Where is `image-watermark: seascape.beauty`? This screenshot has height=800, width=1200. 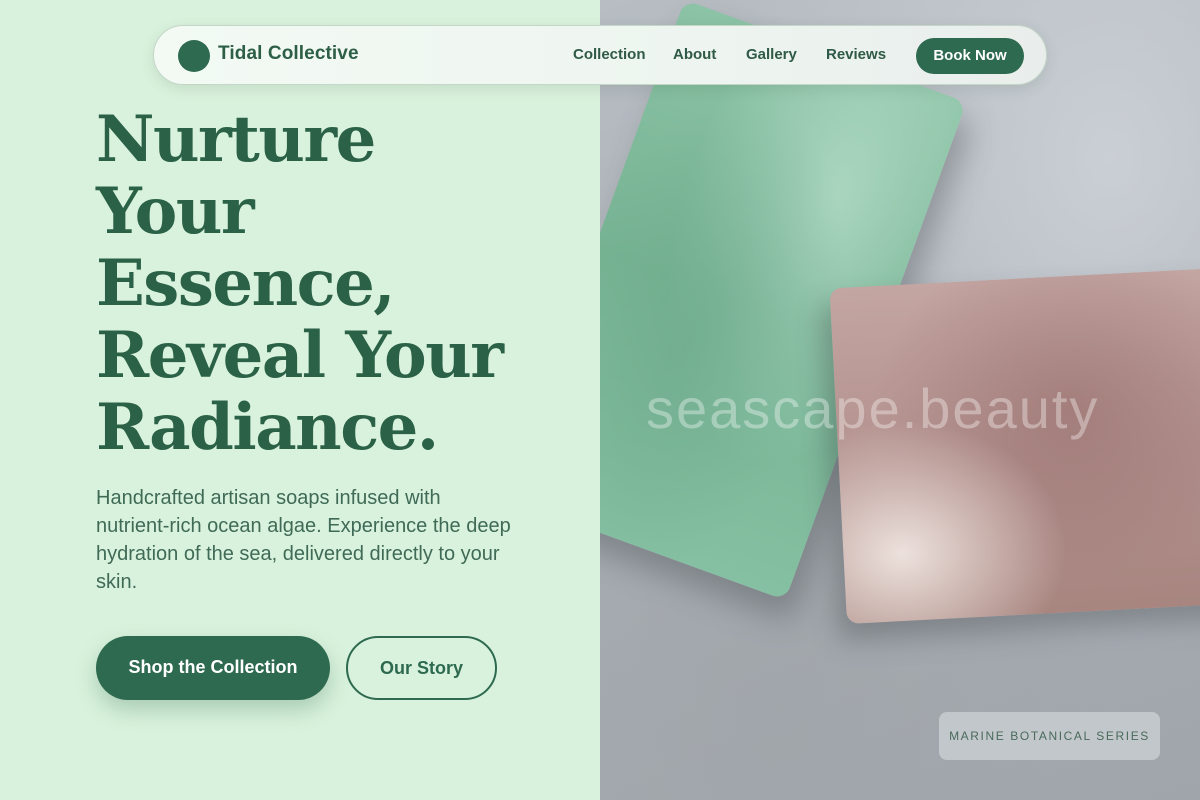 image-watermark: seascape.beauty is located at coordinates (873, 408).